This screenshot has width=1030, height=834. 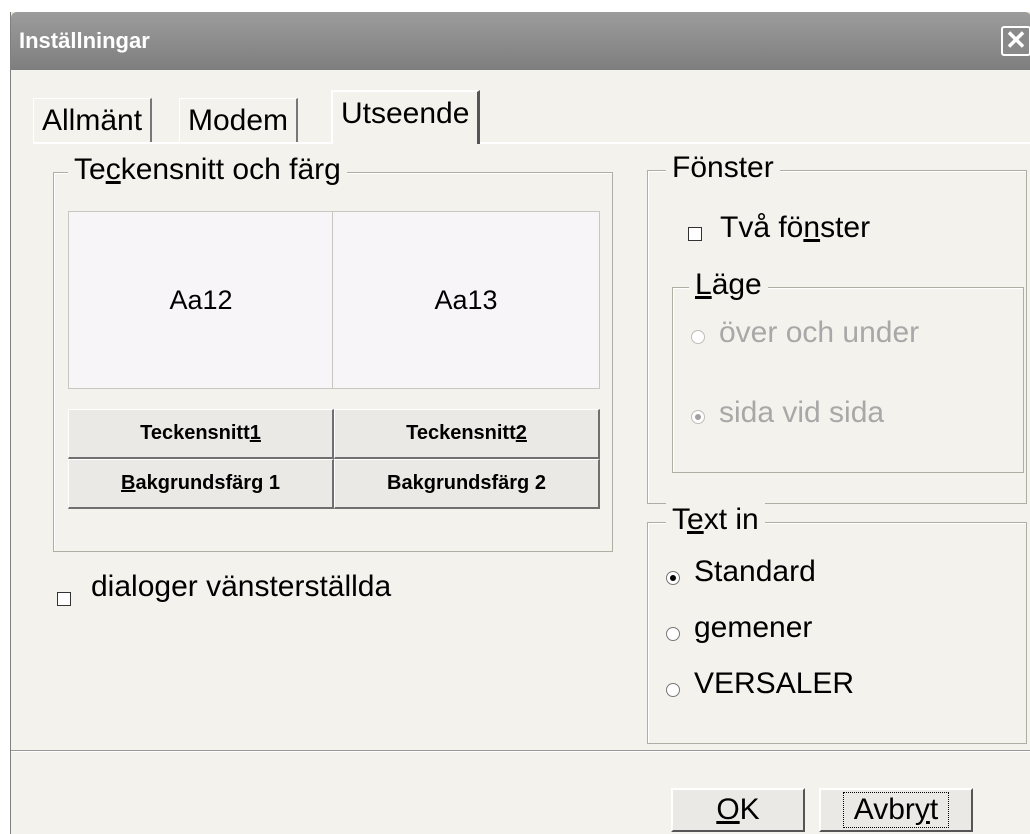 I want to click on radio-side-by-side-label: sida vid sida, so click(x=802, y=412).